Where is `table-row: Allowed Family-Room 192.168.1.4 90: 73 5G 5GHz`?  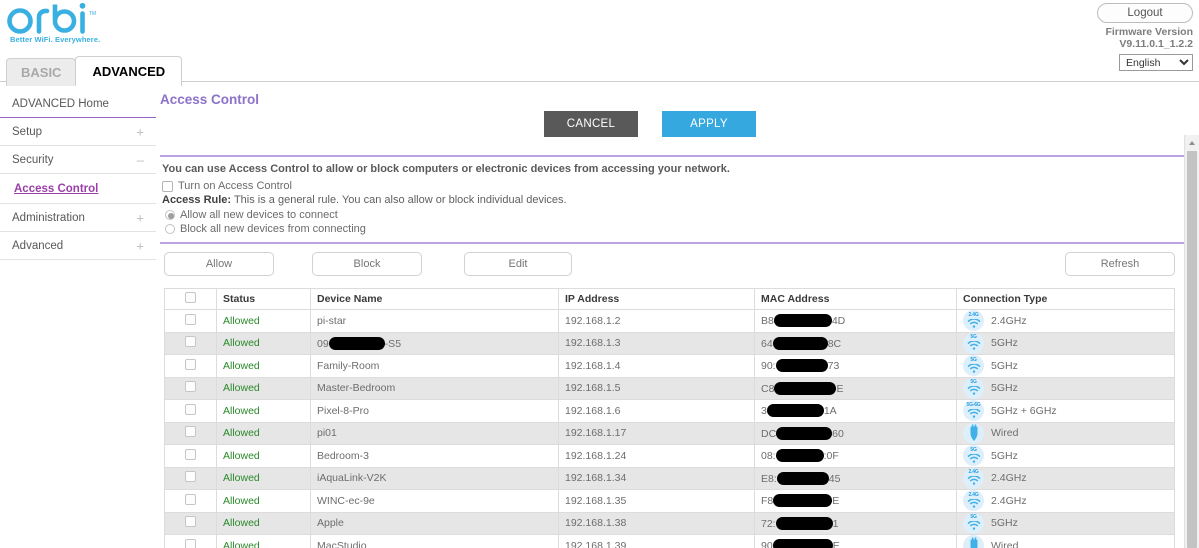 table-row: Allowed Family-Room 192.168.1.4 90: 73 5G 5GHz is located at coordinates (669, 366).